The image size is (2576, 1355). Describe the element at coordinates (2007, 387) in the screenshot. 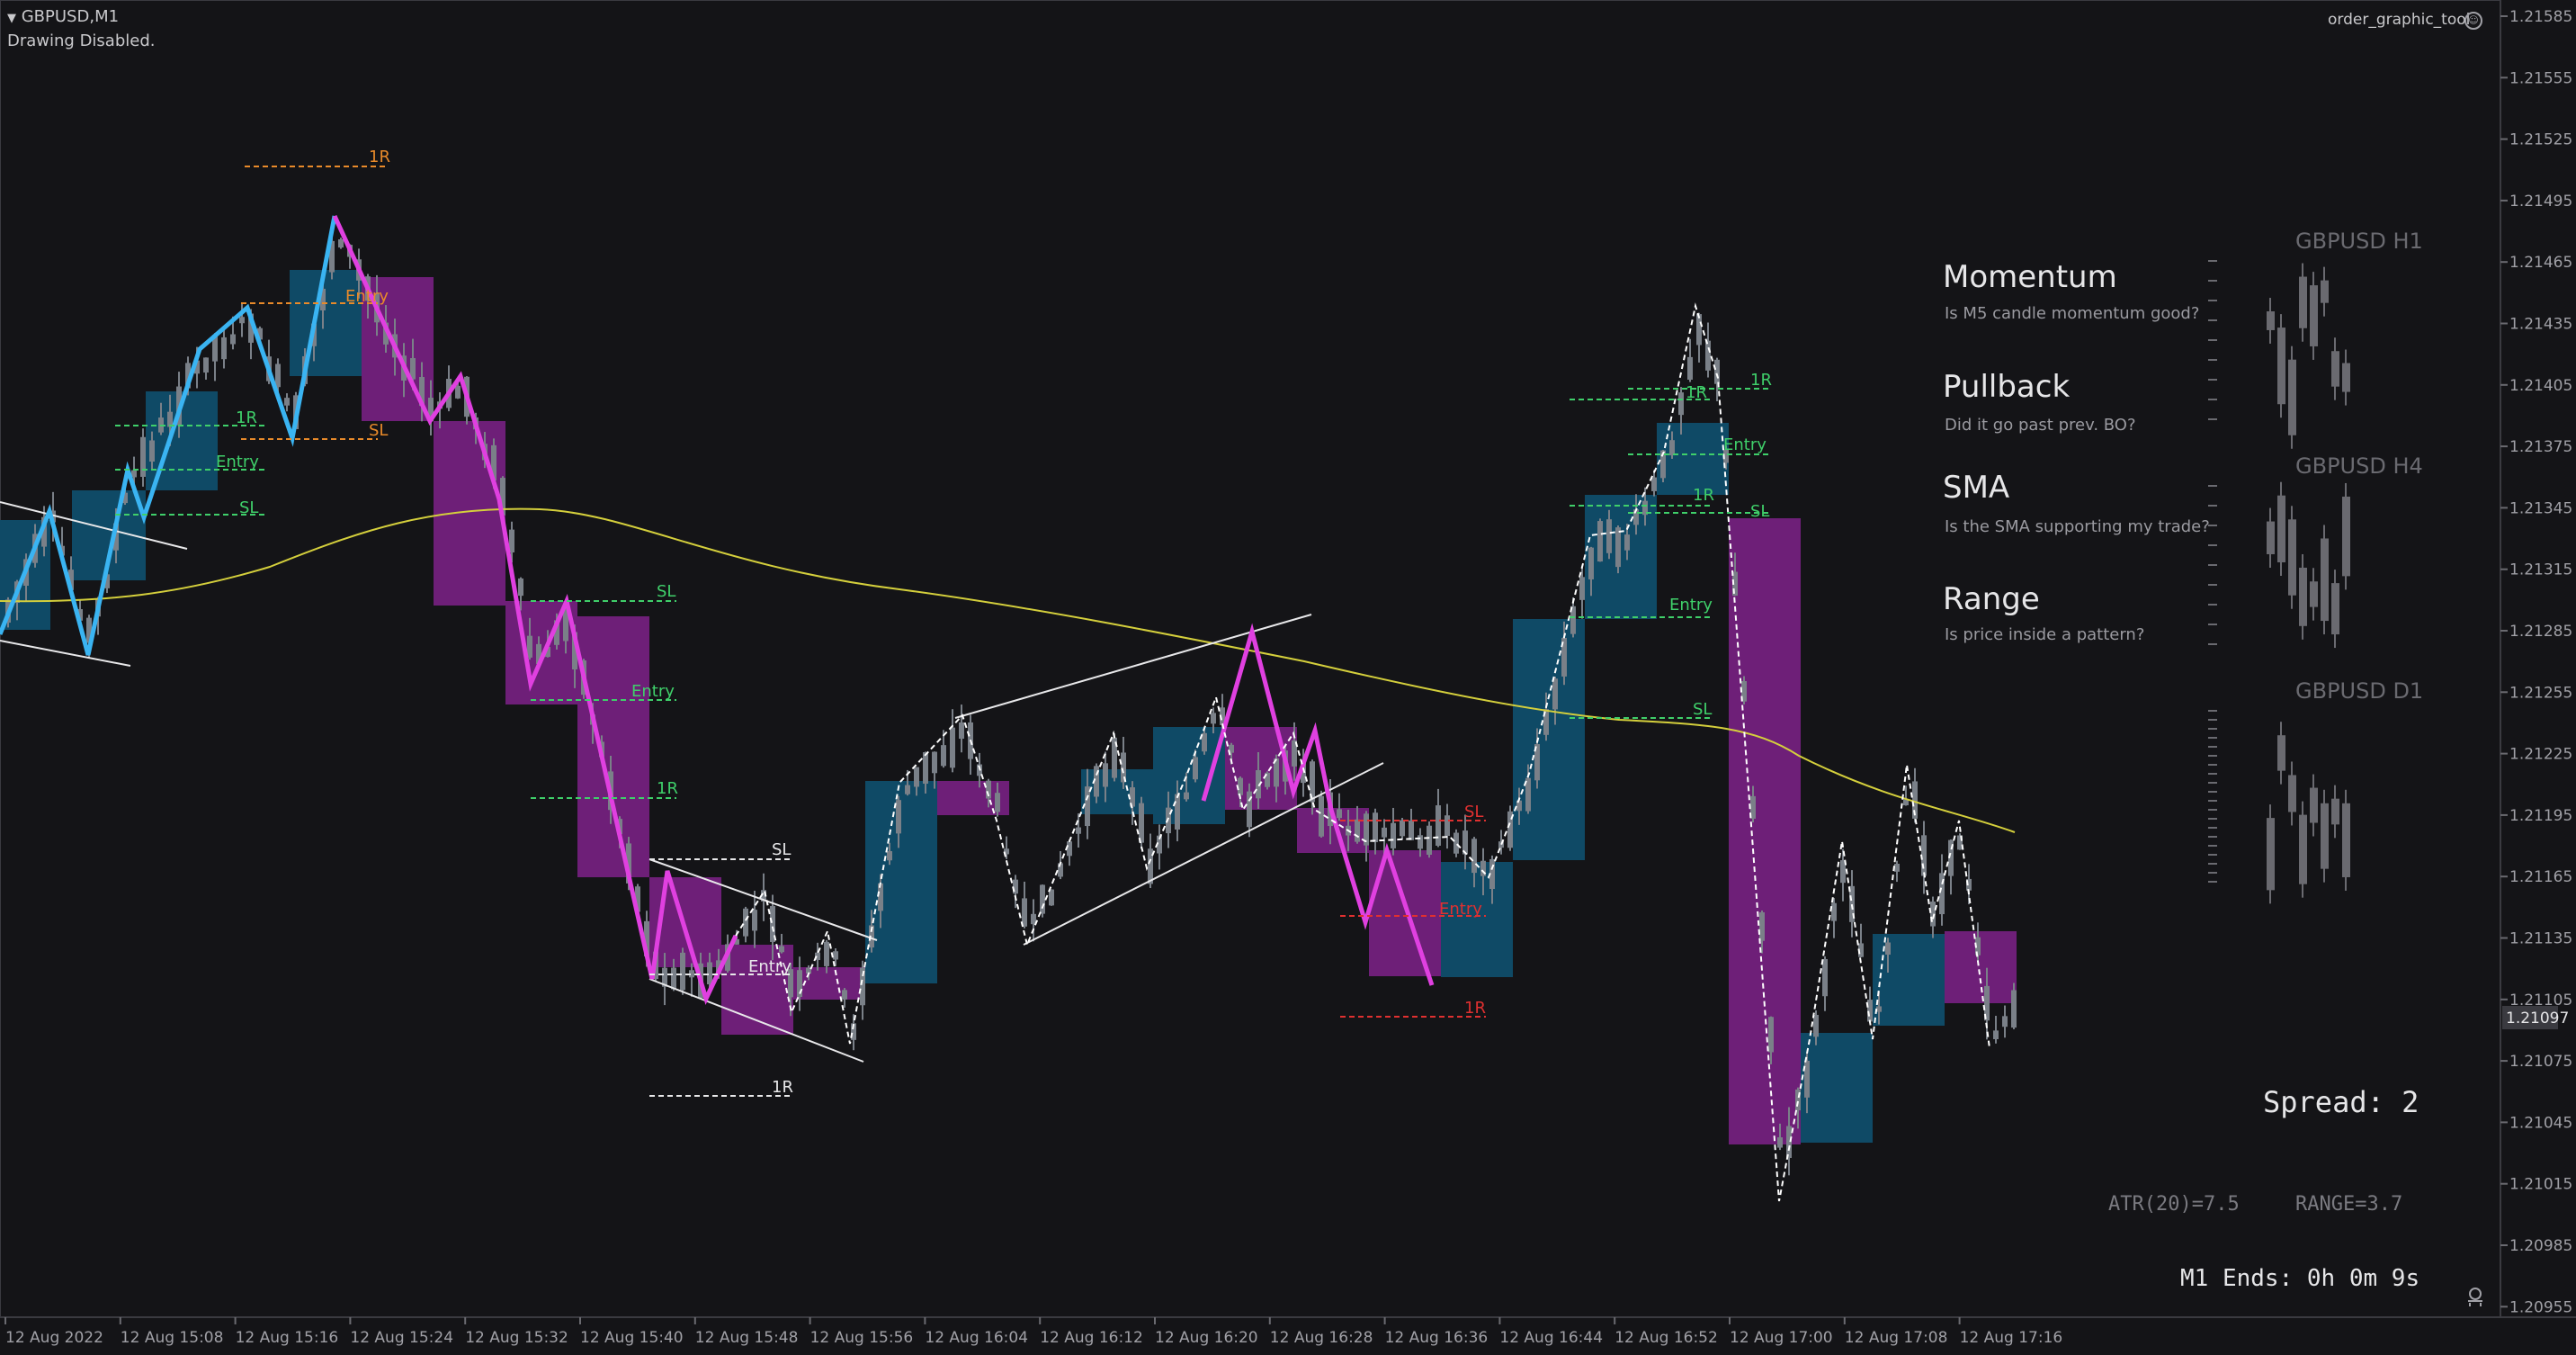

I see `checklist-title-pullback: Pullback` at that location.